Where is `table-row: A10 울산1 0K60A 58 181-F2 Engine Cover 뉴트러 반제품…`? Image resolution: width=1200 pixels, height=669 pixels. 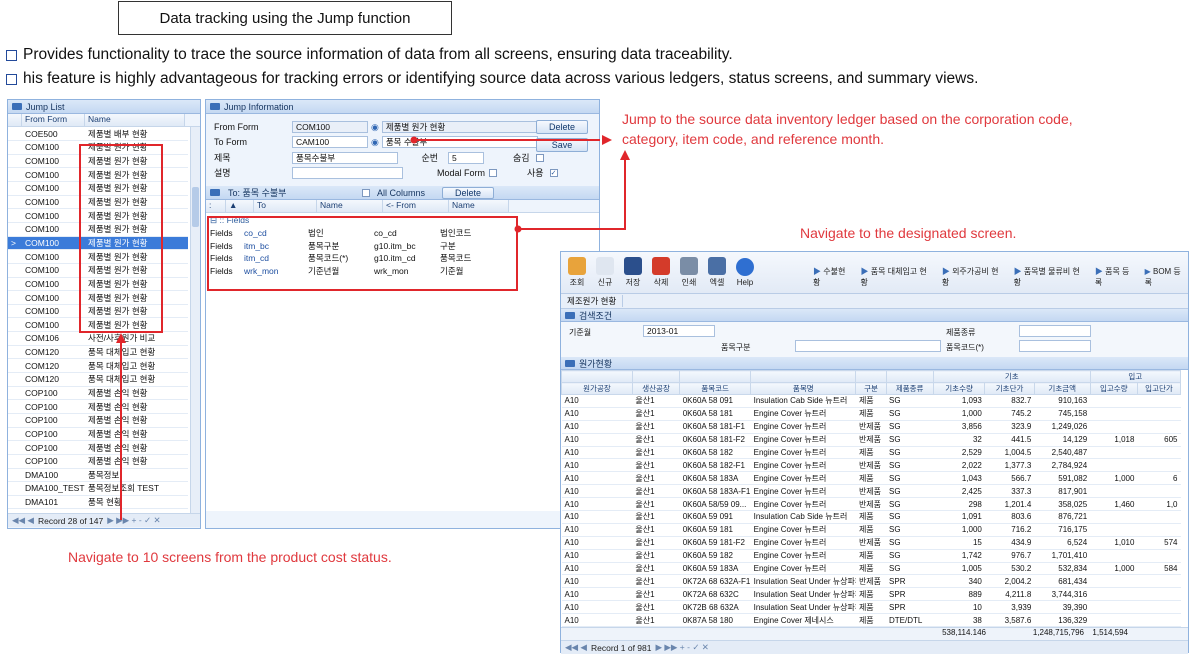 table-row: A10 울산1 0K60A 58 181-F2 Engine Cover 뉴트러 반제품… is located at coordinates (871, 440).